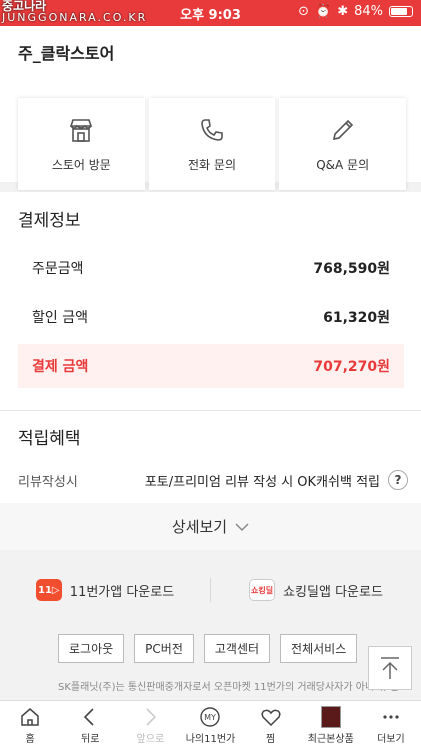 This screenshot has width=421, height=749. I want to click on detail-toggle-label: 상세보기, so click(199, 527).